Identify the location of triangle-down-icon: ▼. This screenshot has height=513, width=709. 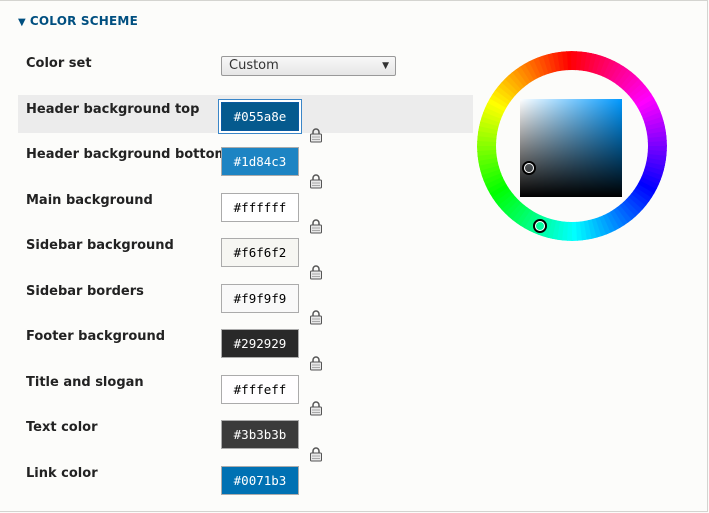
(22, 22).